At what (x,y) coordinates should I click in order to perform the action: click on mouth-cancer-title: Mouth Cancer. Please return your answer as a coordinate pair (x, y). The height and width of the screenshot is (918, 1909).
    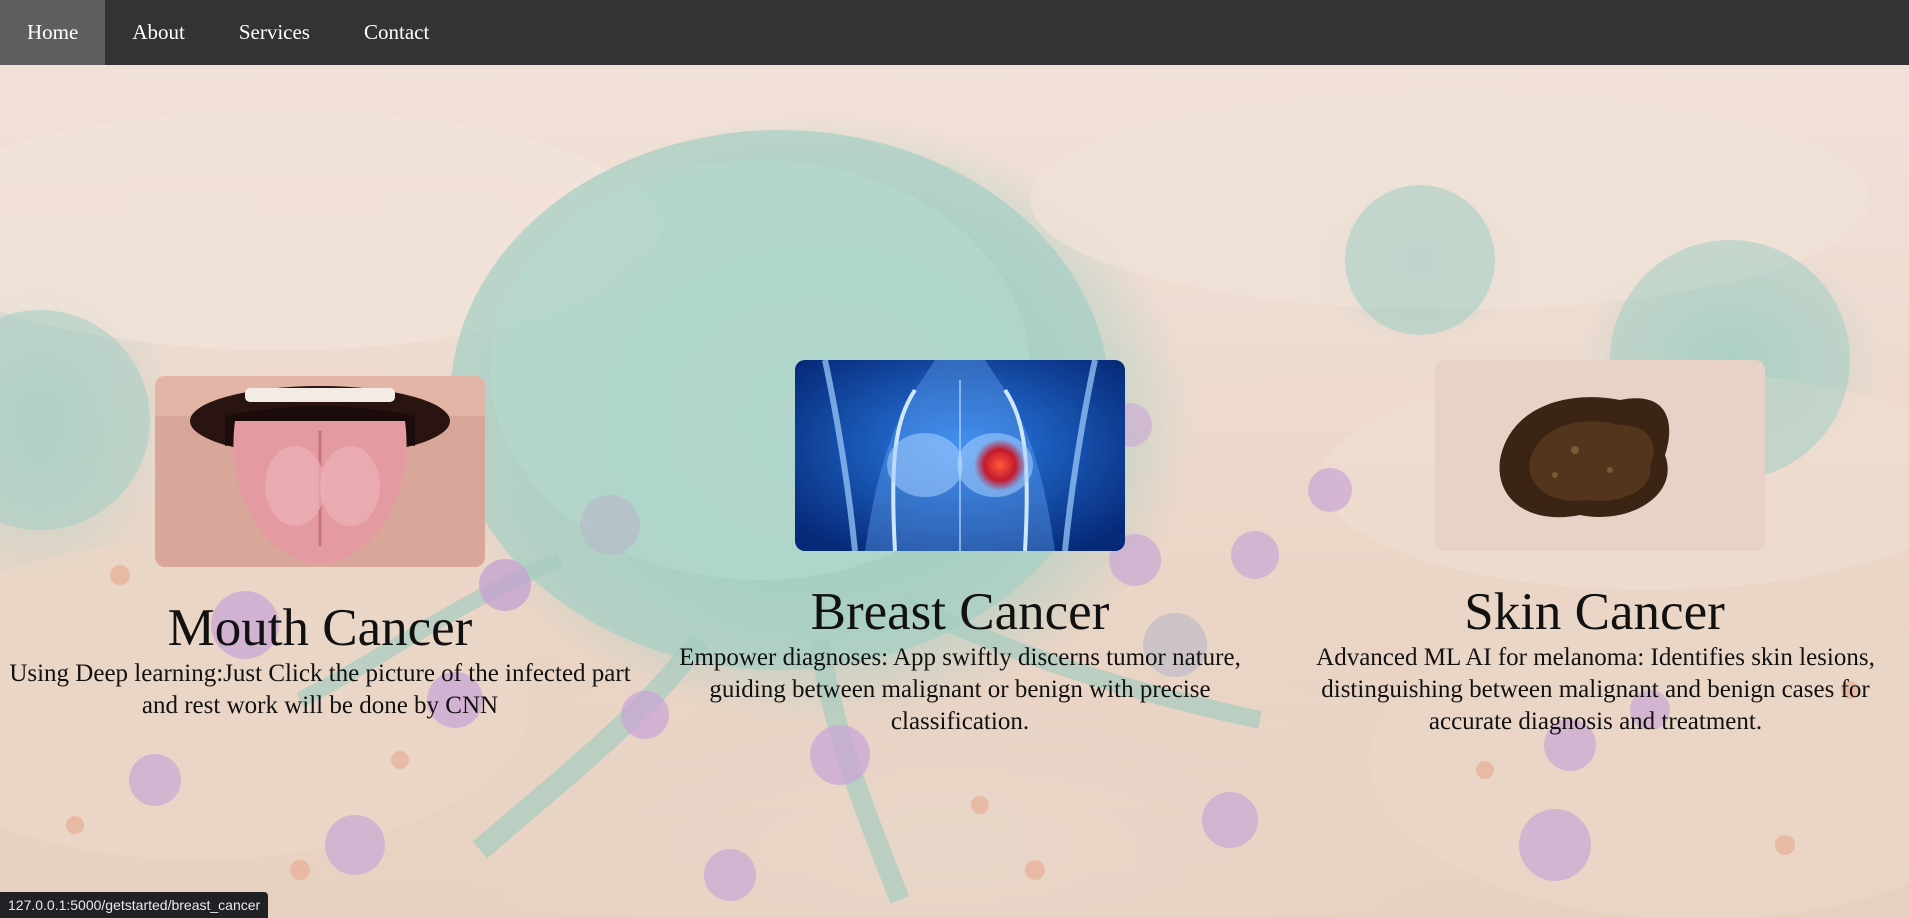
    Looking at the image, I should click on (320, 628).